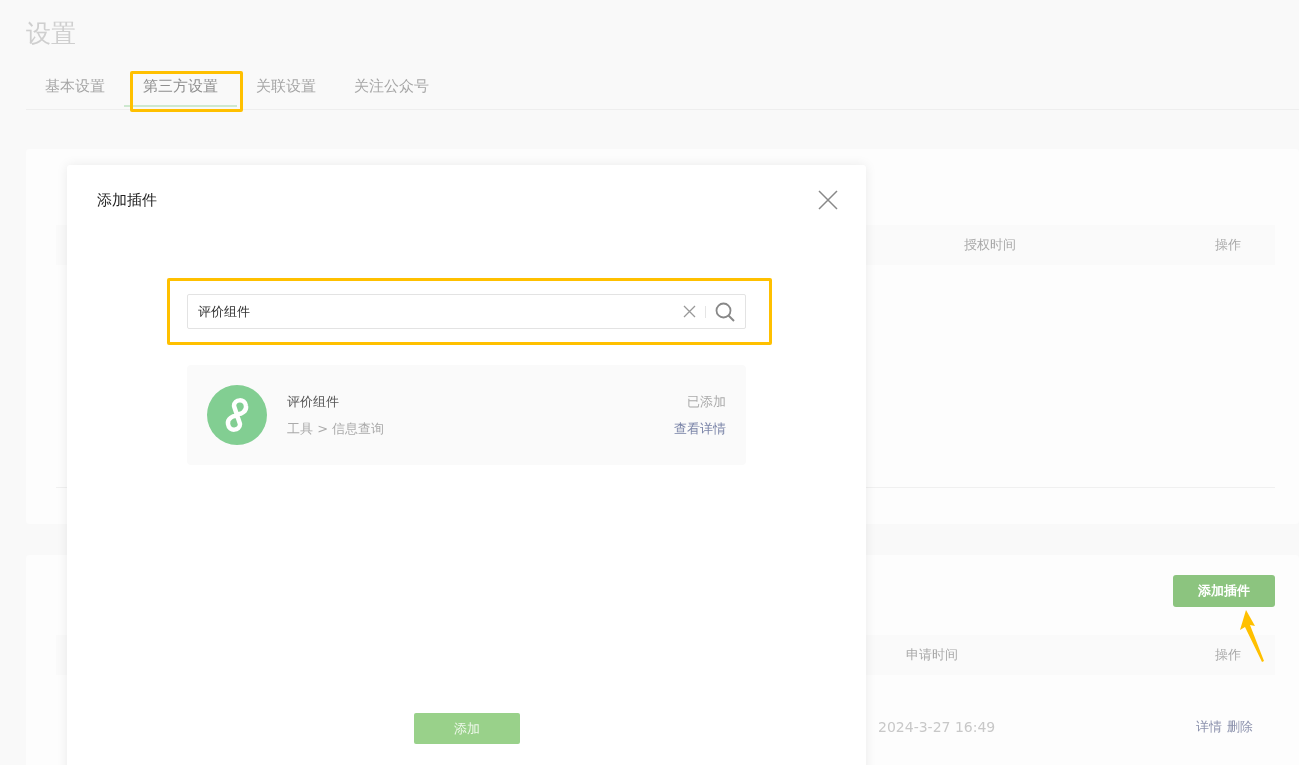  Describe the element at coordinates (1224, 591) in the screenshot. I see `add-plugin-button: 添加插件` at that location.